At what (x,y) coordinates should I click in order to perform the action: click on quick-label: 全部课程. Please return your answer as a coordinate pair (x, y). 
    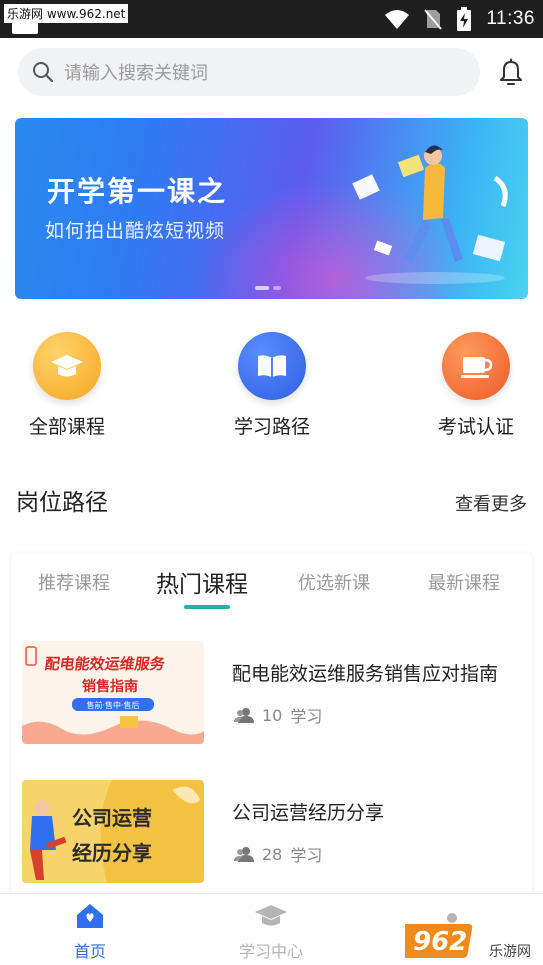
    Looking at the image, I should click on (66, 427).